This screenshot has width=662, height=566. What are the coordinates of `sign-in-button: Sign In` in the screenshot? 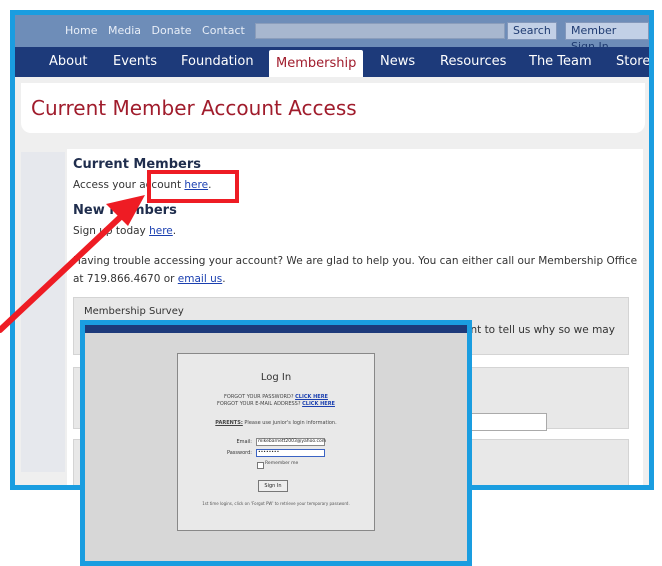 It's located at (273, 486).